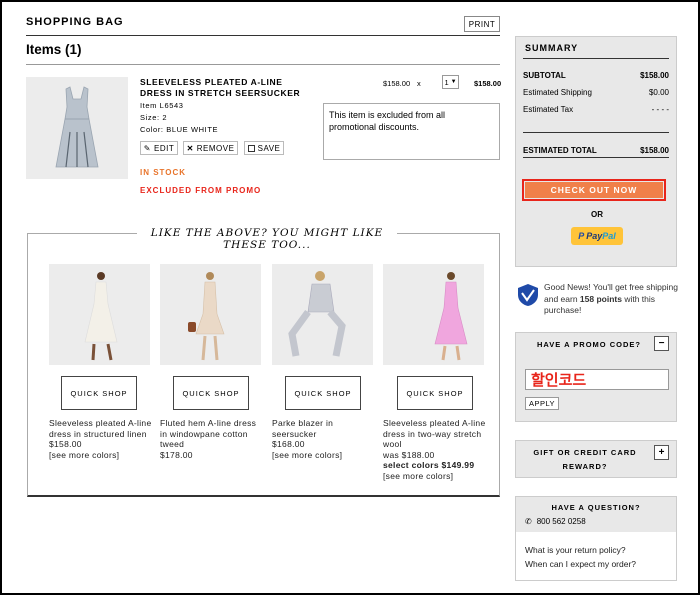 Image resolution: width=700 pixels, height=595 pixels. Describe the element at coordinates (597, 214) in the screenshot. I see `or-label: OR` at that location.